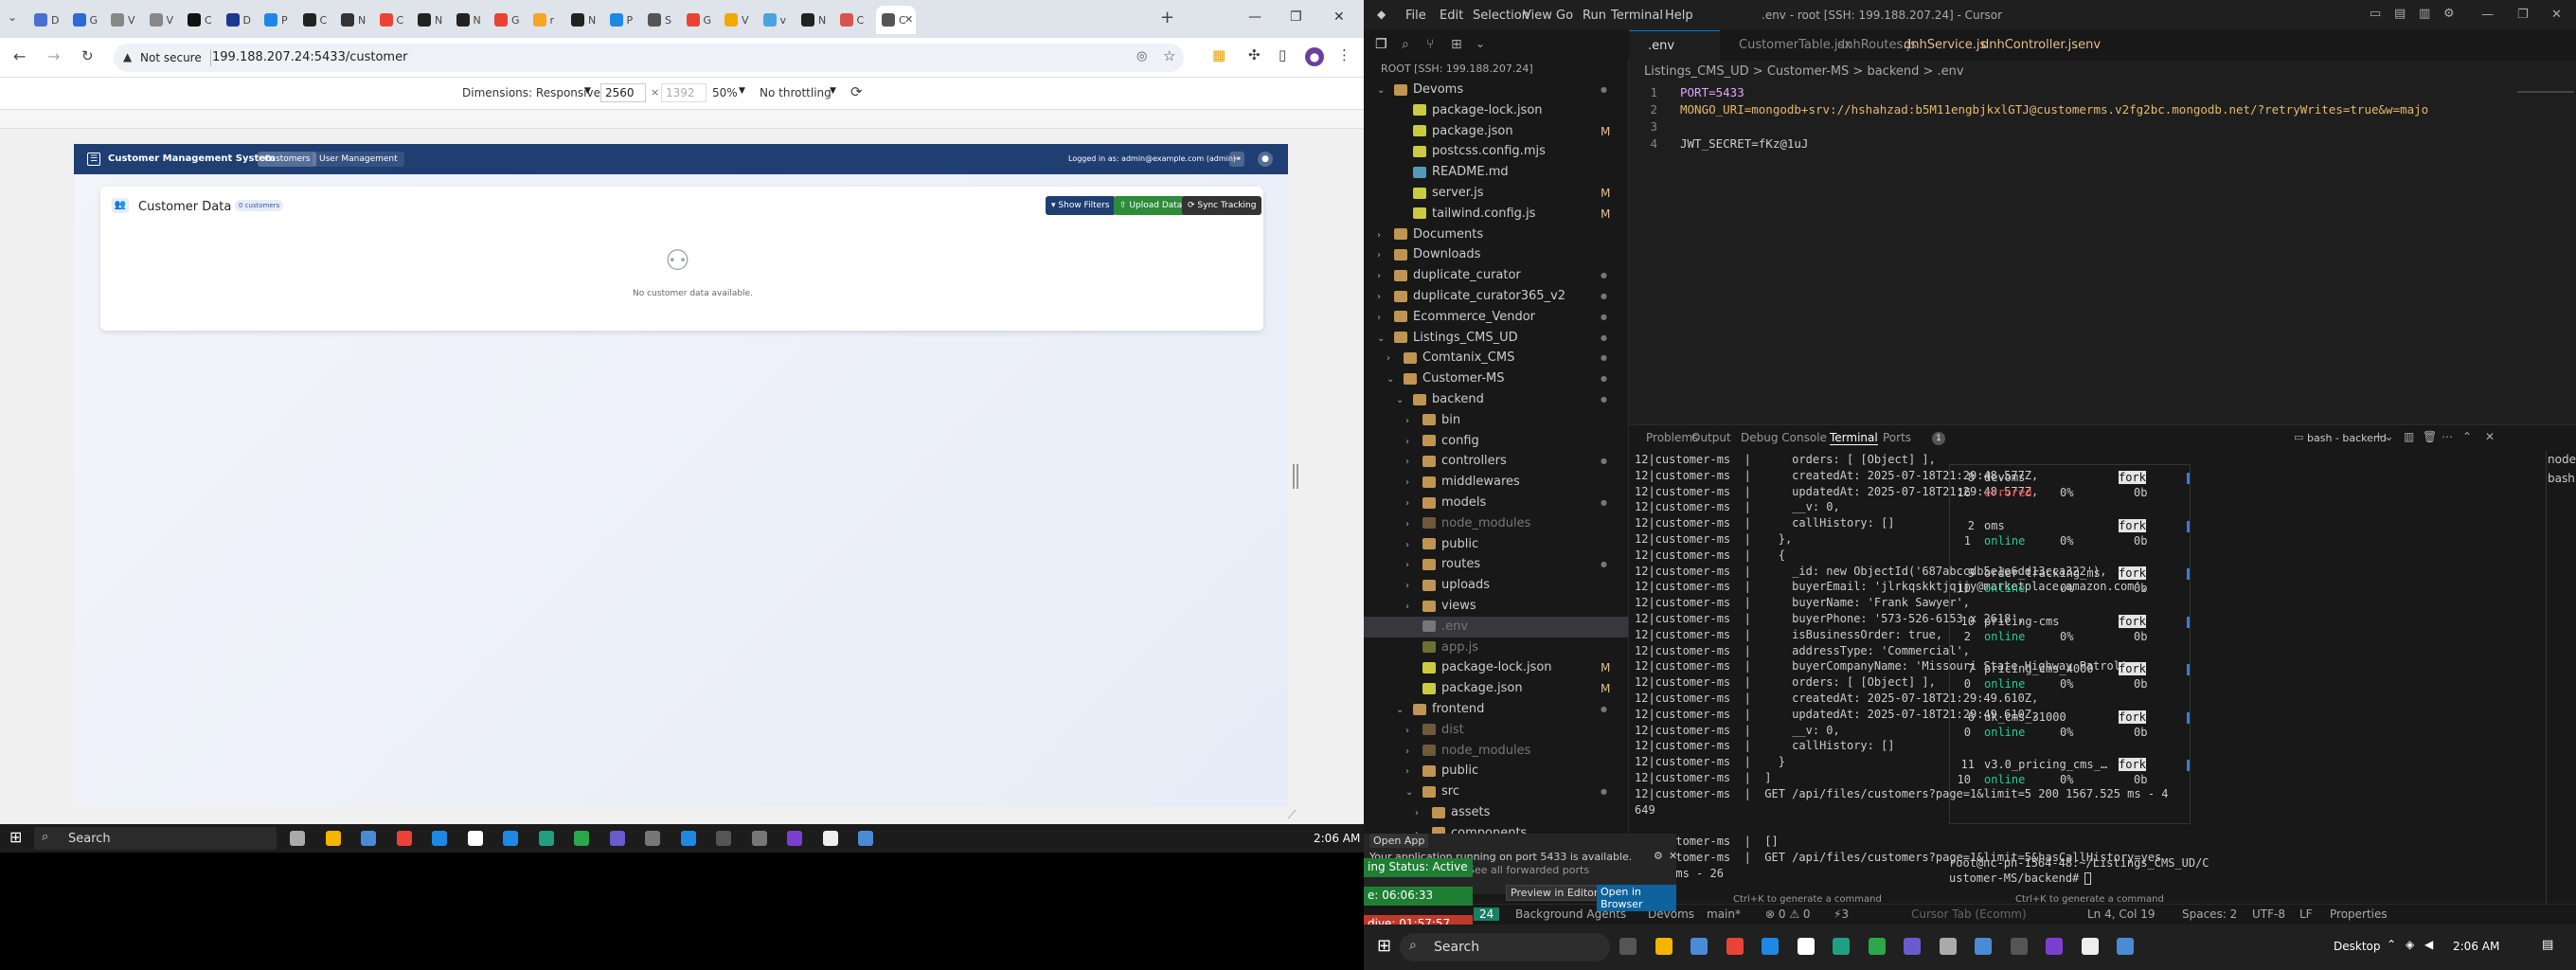 This screenshot has width=2576, height=970. Describe the element at coordinates (1496, 482) in the screenshot. I see `explorer-item: › middlewares` at that location.